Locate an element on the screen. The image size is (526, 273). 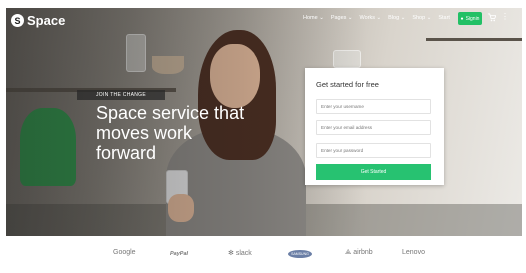
signin-button: ● Signin is located at coordinates (470, 18).